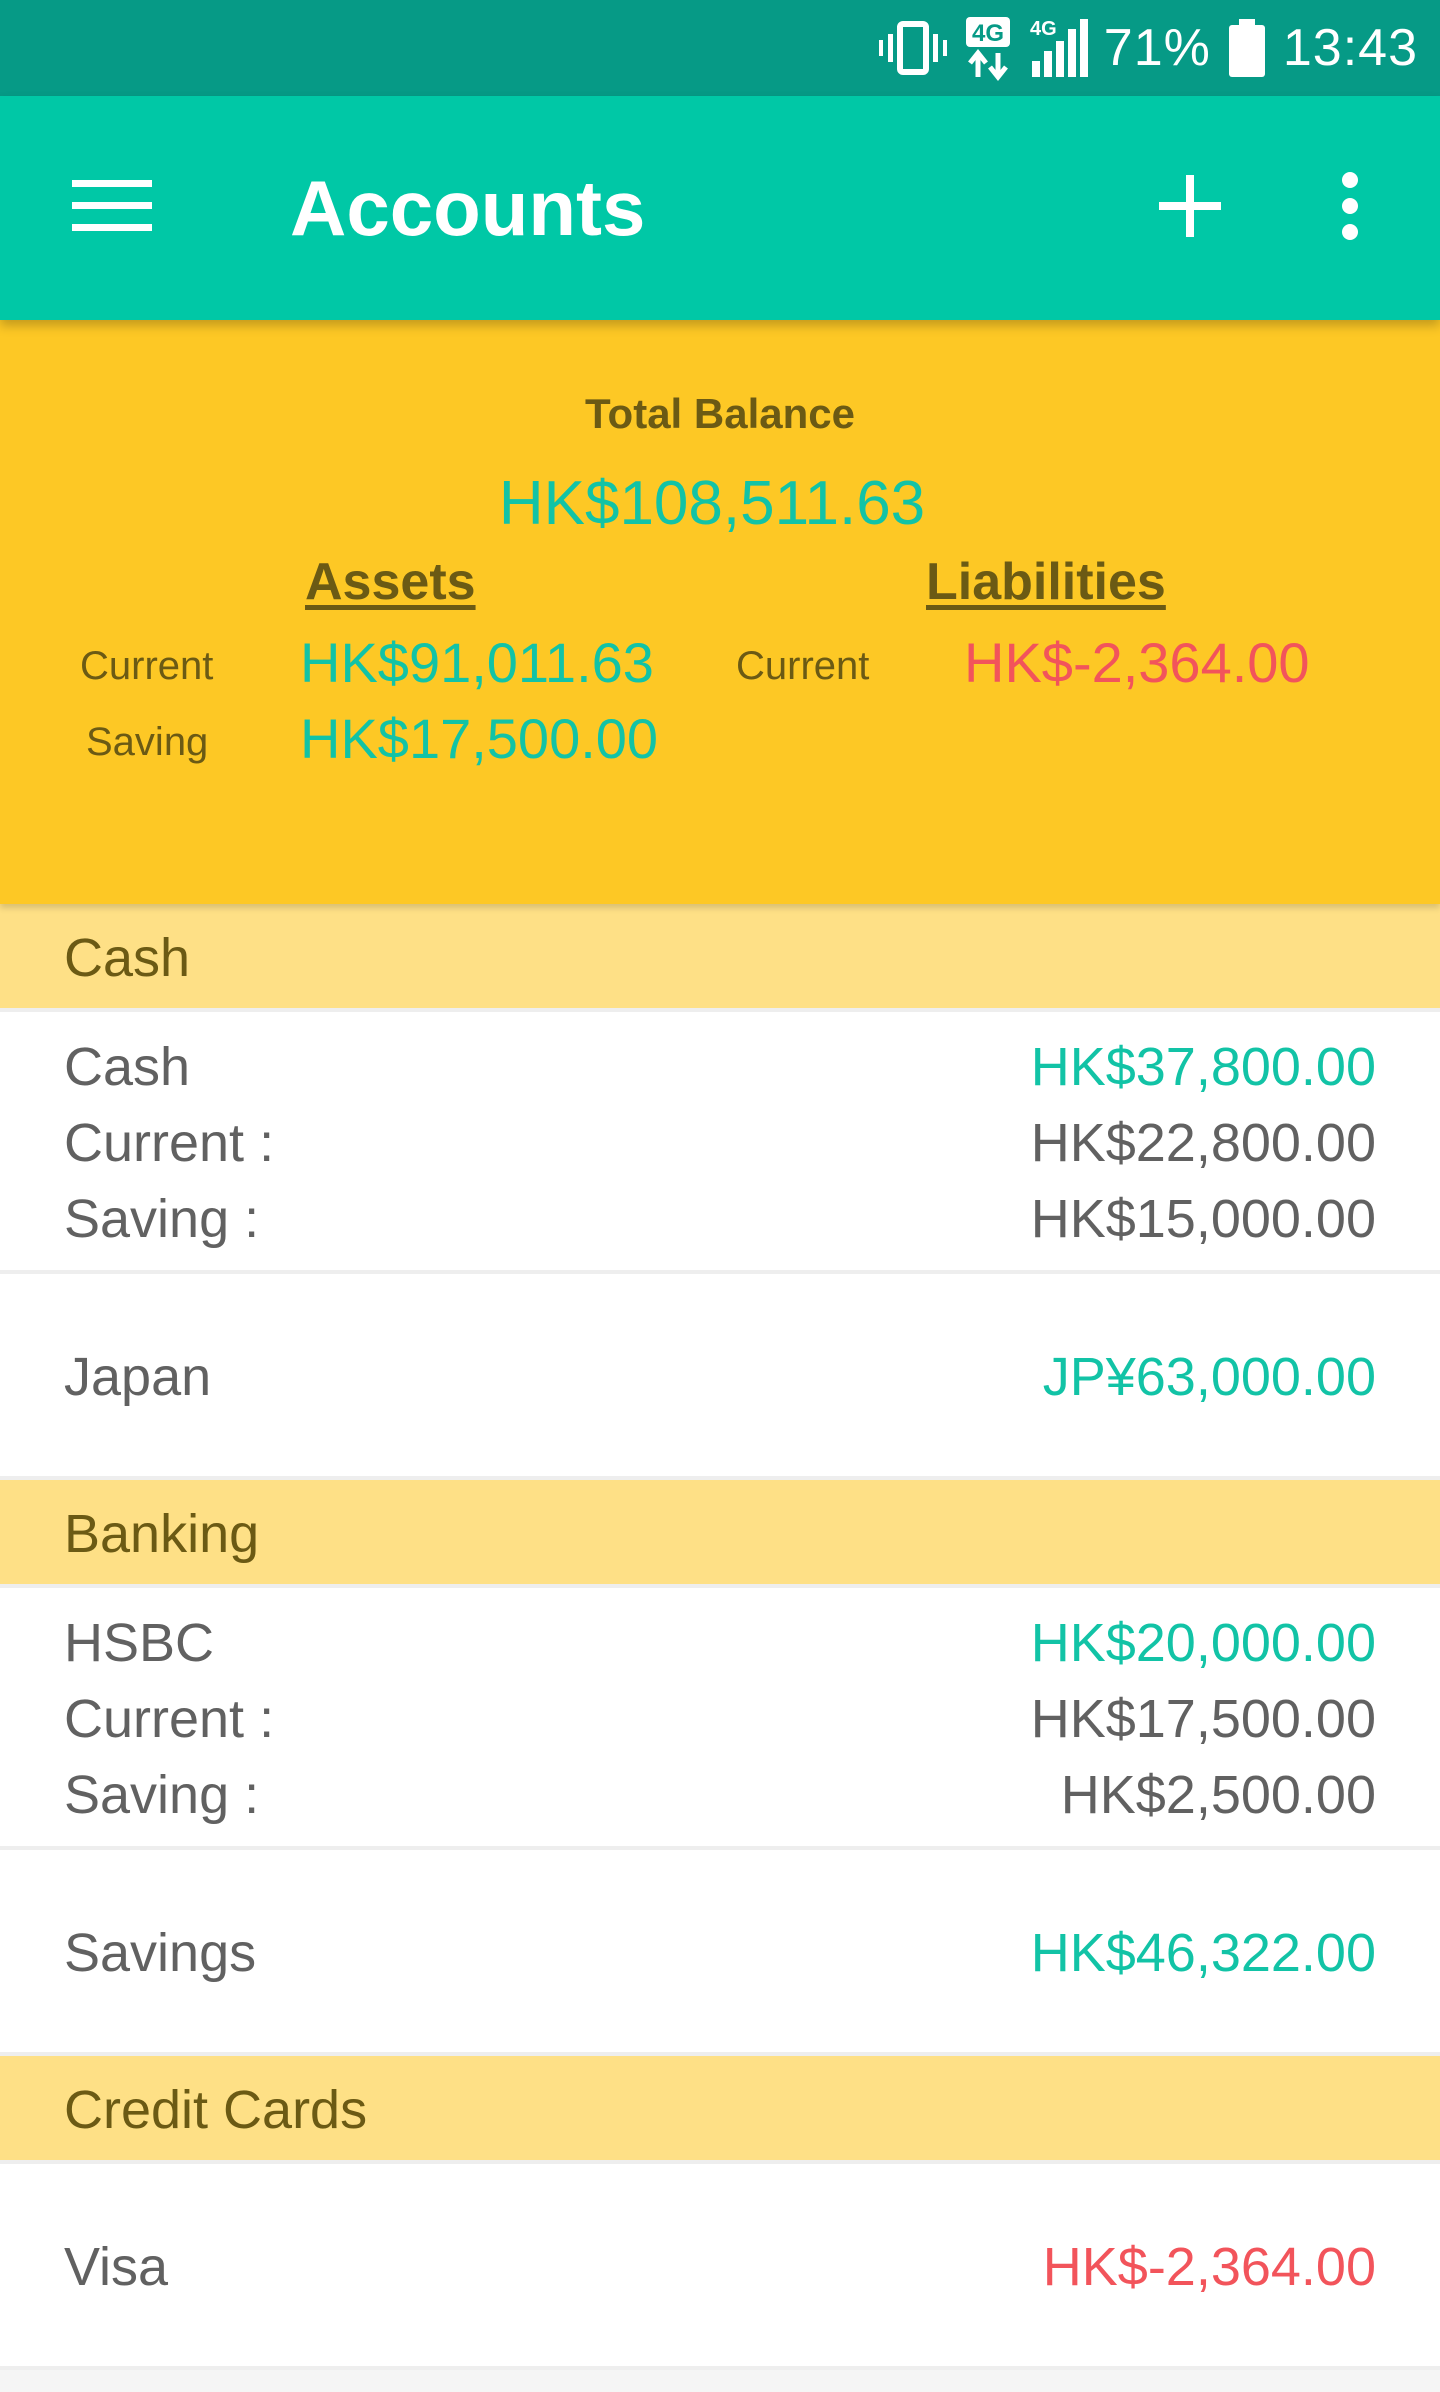 The height and width of the screenshot is (2392, 1440). What do you see at coordinates (1203, 1219) in the screenshot?
I see `saving-value: HK$15,000.00` at bounding box center [1203, 1219].